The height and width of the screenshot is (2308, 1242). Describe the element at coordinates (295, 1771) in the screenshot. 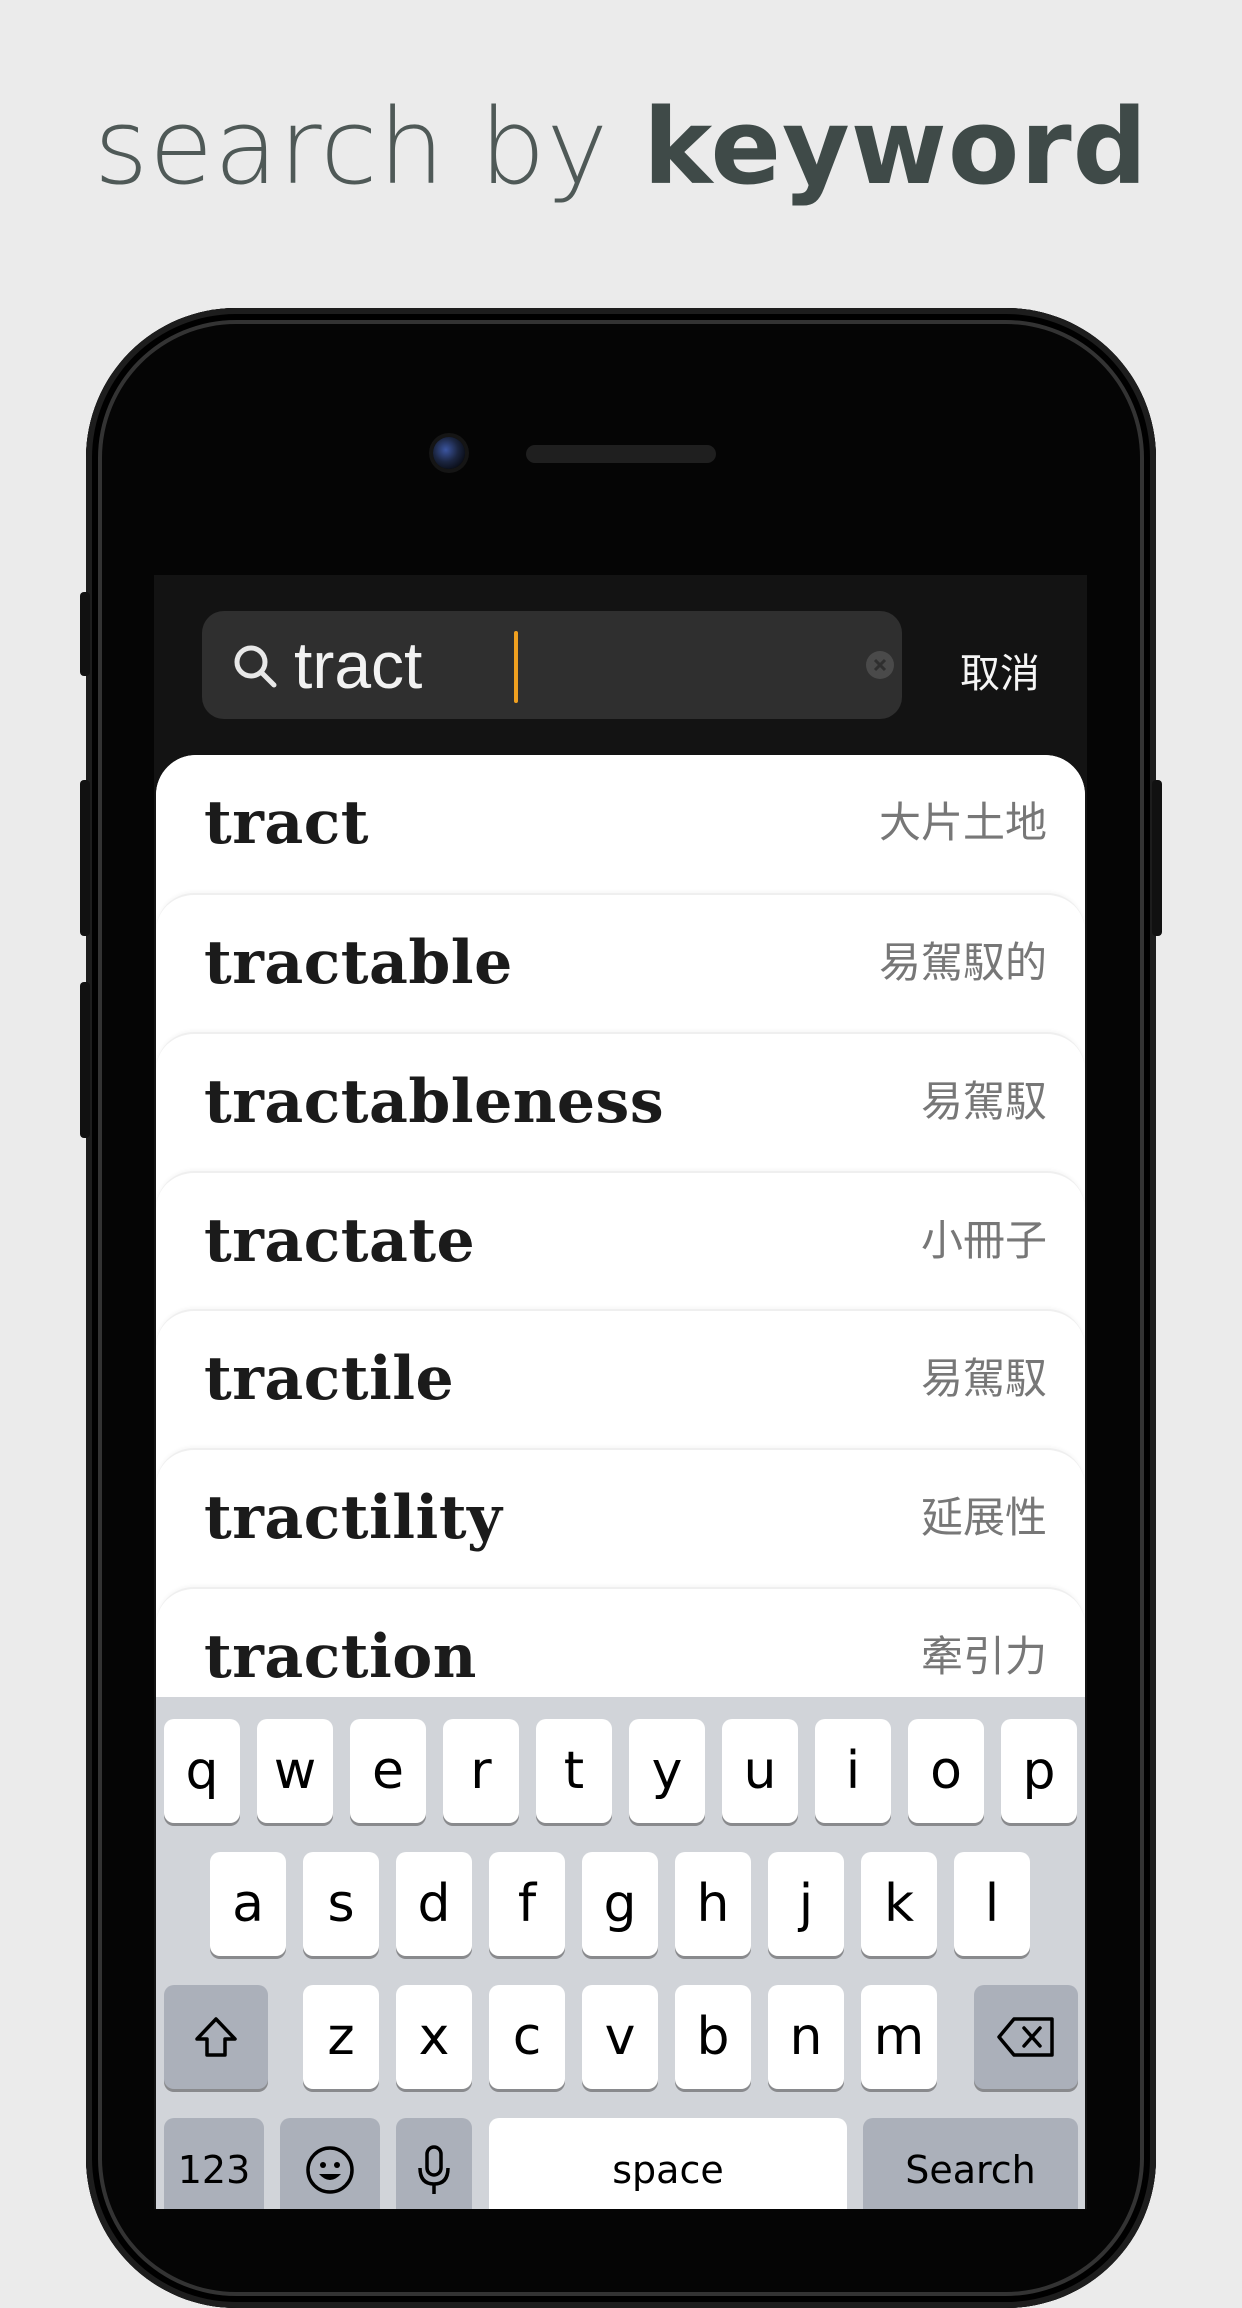

I see `key-w: w` at that location.